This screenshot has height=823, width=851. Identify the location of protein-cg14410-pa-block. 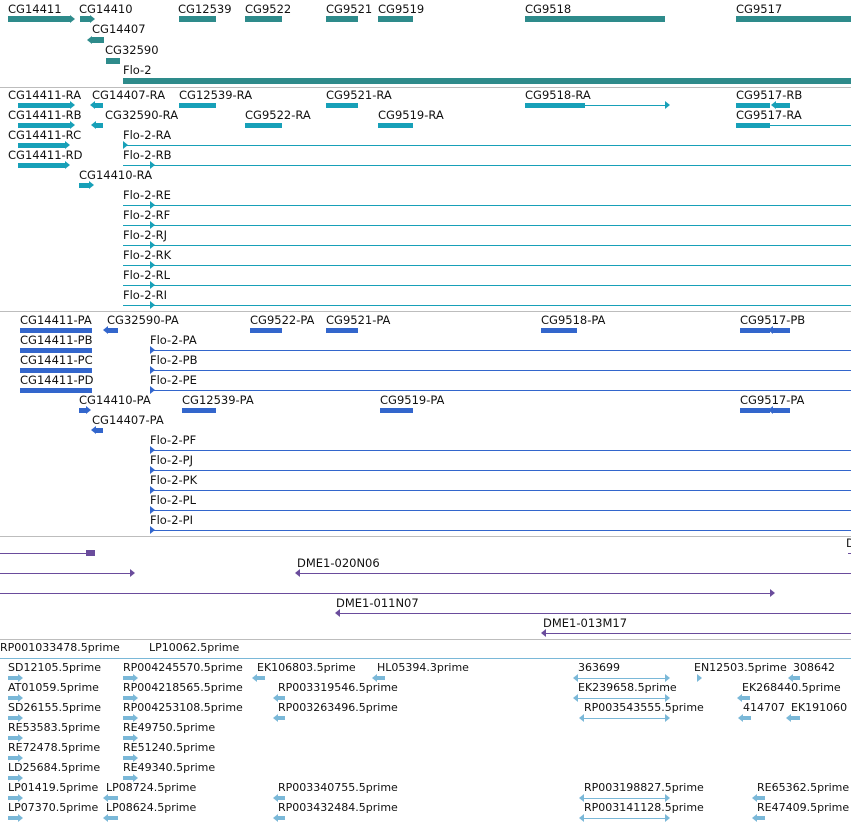
(82, 410).